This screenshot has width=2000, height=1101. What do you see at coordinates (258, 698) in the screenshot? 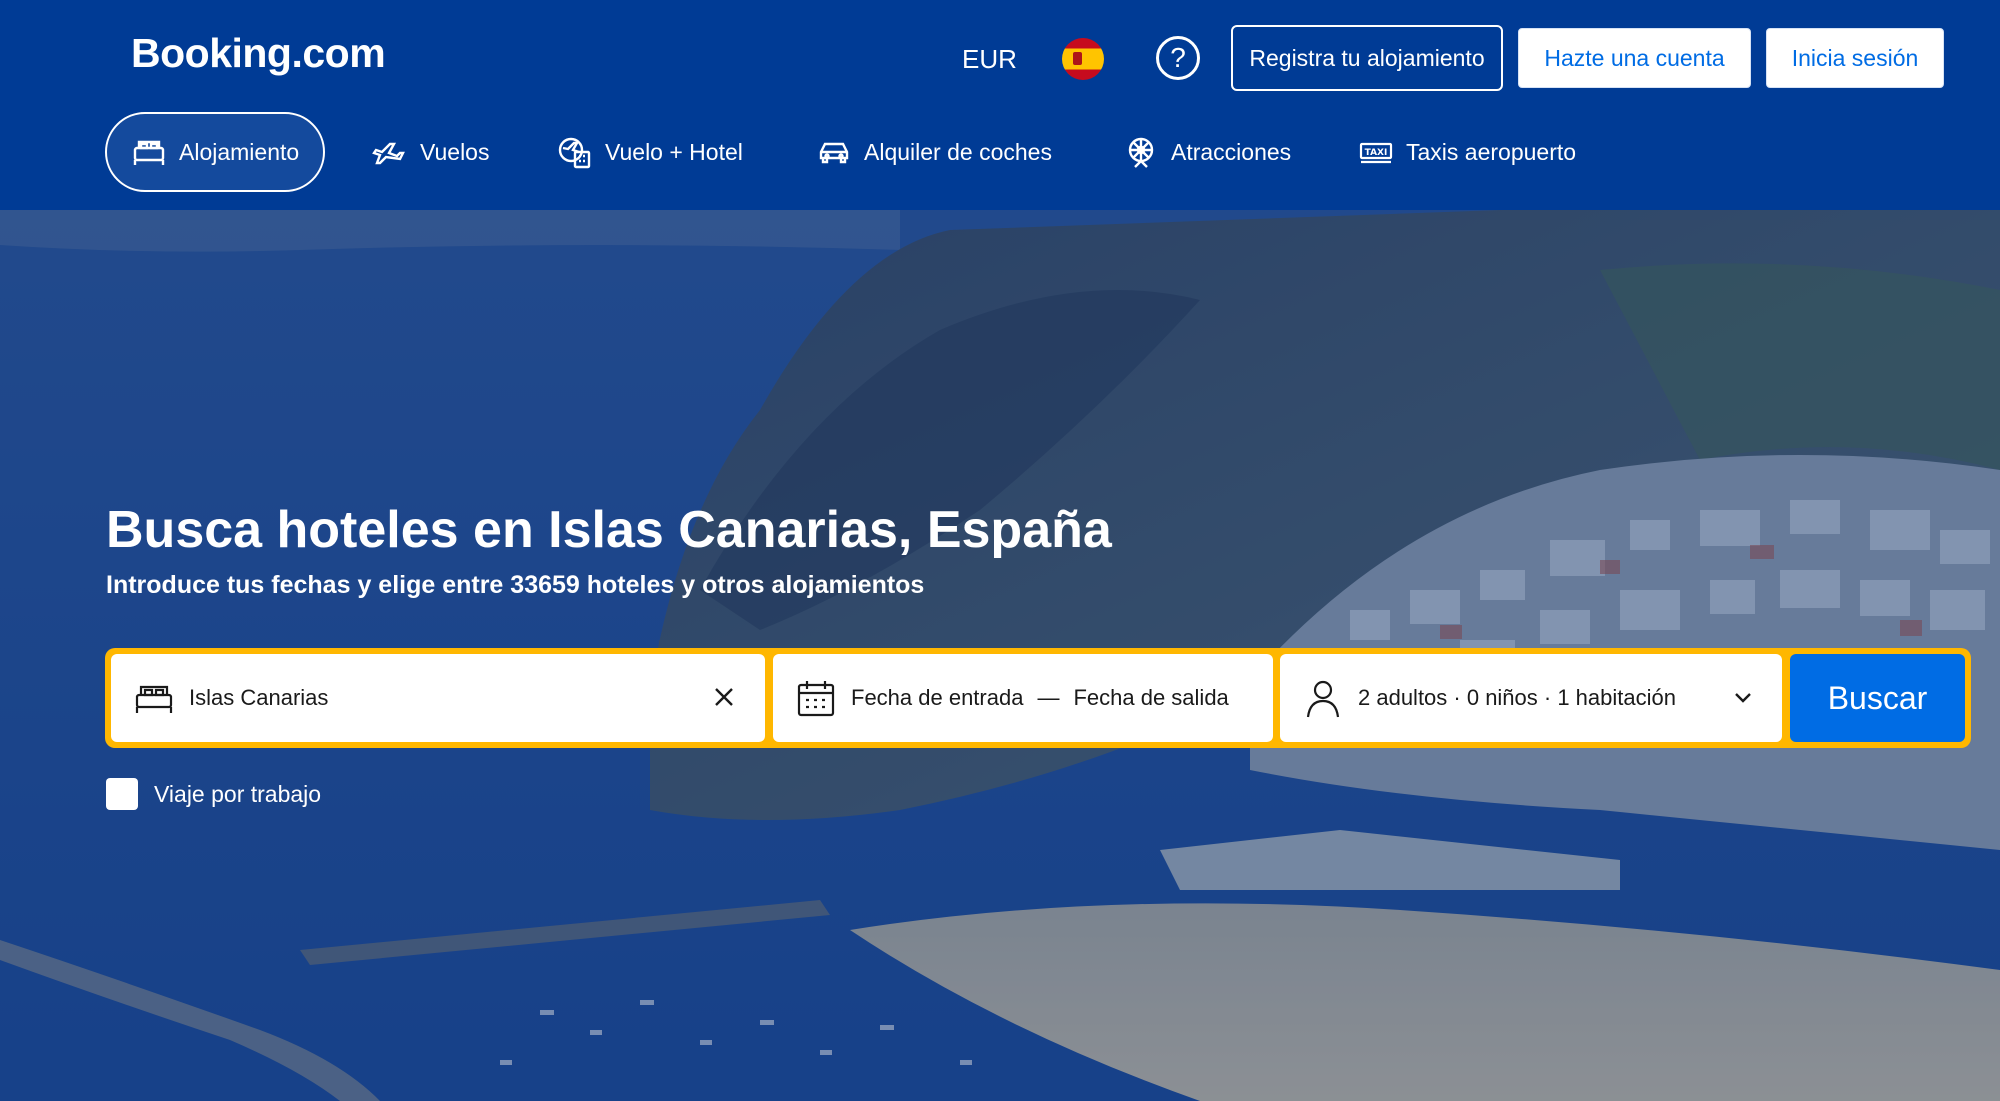
I see `destination-input: Islas Canarias` at bounding box center [258, 698].